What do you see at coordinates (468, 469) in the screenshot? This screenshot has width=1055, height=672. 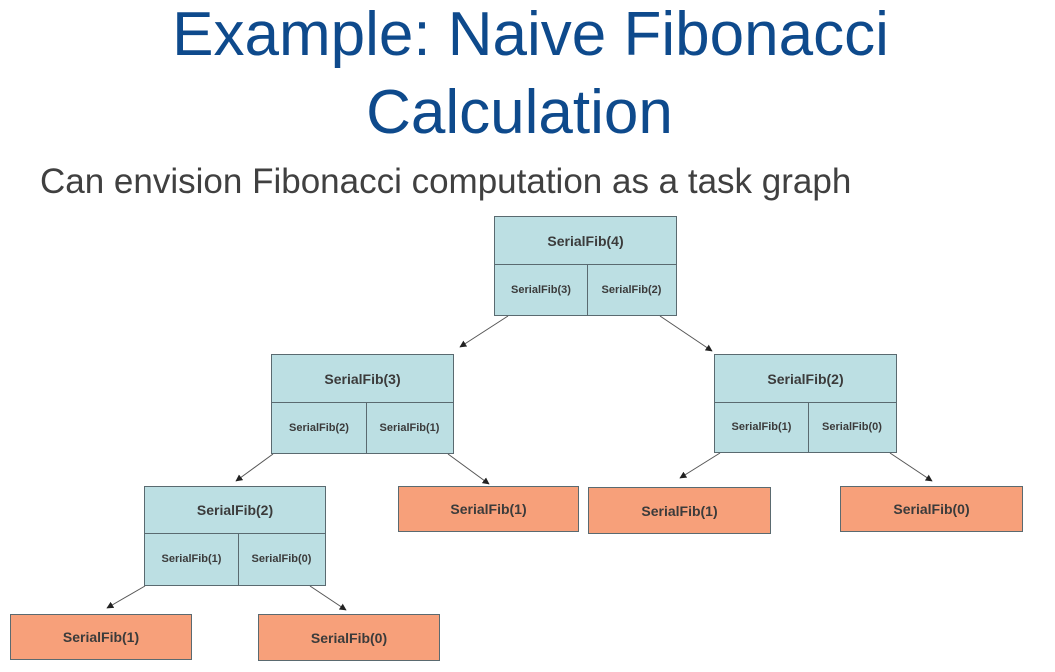 I see `edge-fib3-to-leaf-fib1-a` at bounding box center [468, 469].